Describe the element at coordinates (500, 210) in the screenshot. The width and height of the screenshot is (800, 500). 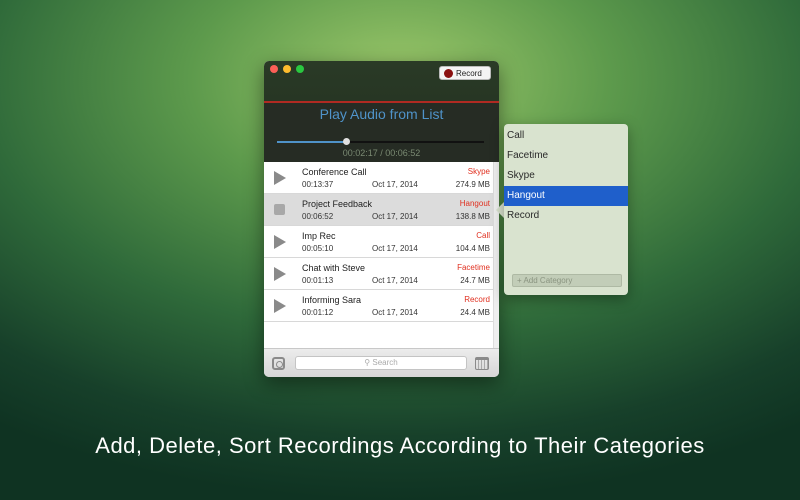
I see `popover-arrow` at that location.